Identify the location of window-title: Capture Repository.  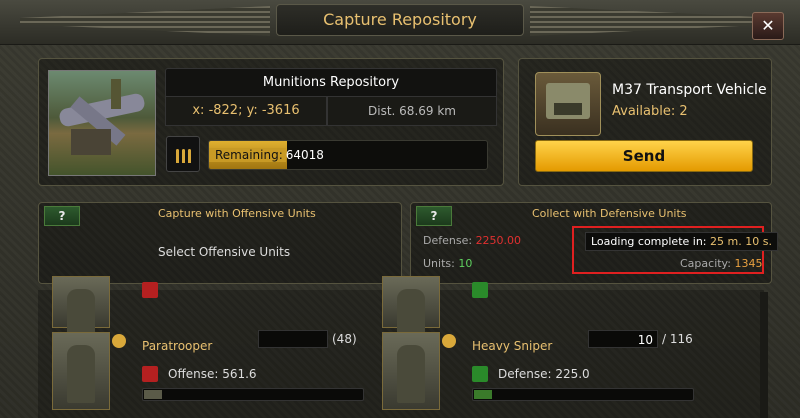
(400, 20).